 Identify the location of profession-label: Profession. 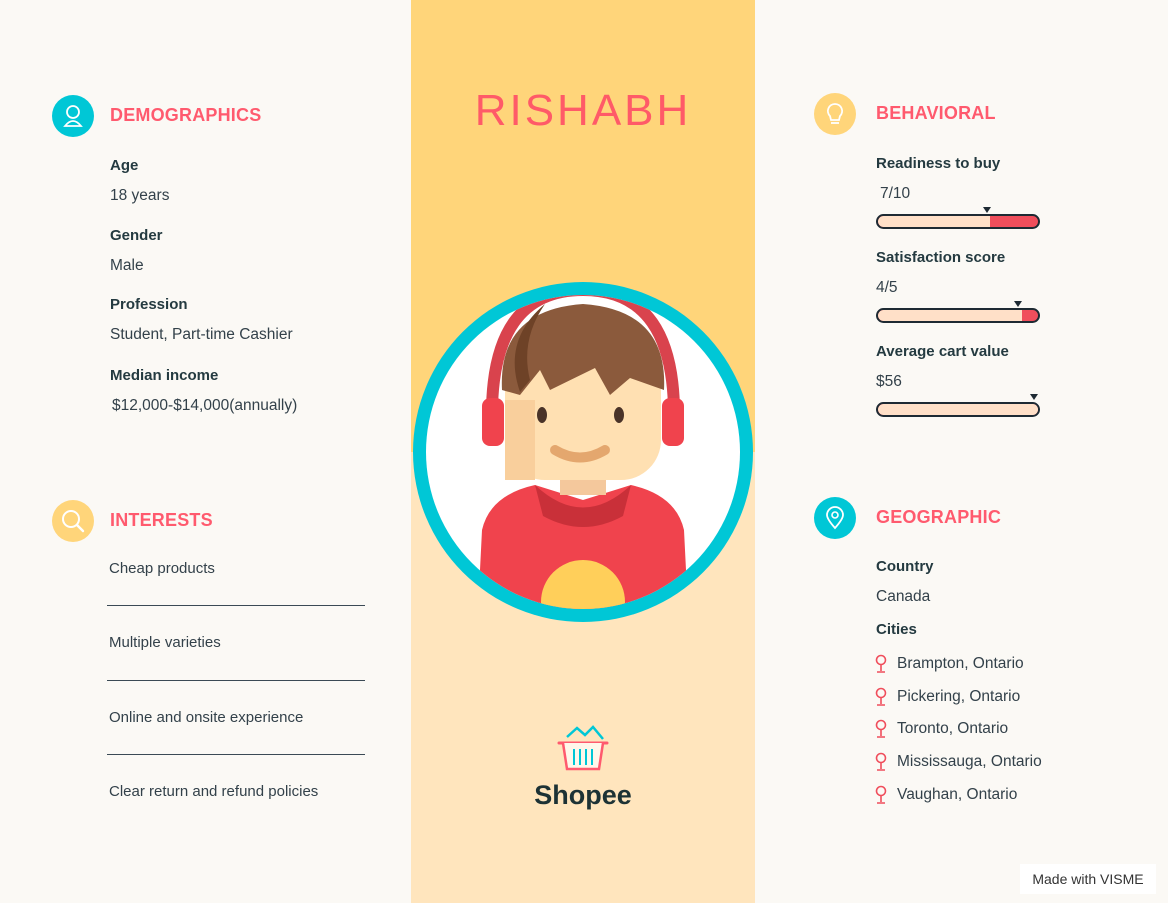
(149, 304).